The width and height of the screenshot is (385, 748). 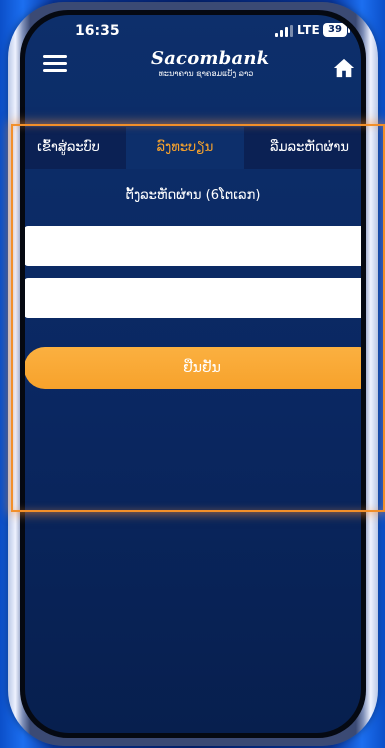 I want to click on brand-logo: Sacombank ທະນາຄານ ຊາຄອມແບັງ ລາວ, so click(x=210, y=63).